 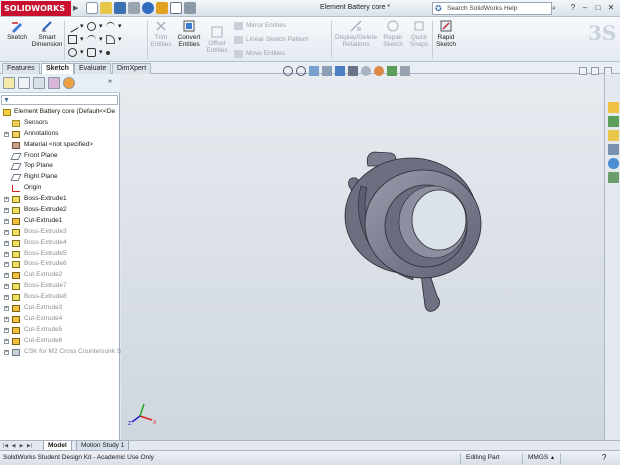 I want to click on solidworks-logo: SOLIDWORKS, so click(x=36, y=8).